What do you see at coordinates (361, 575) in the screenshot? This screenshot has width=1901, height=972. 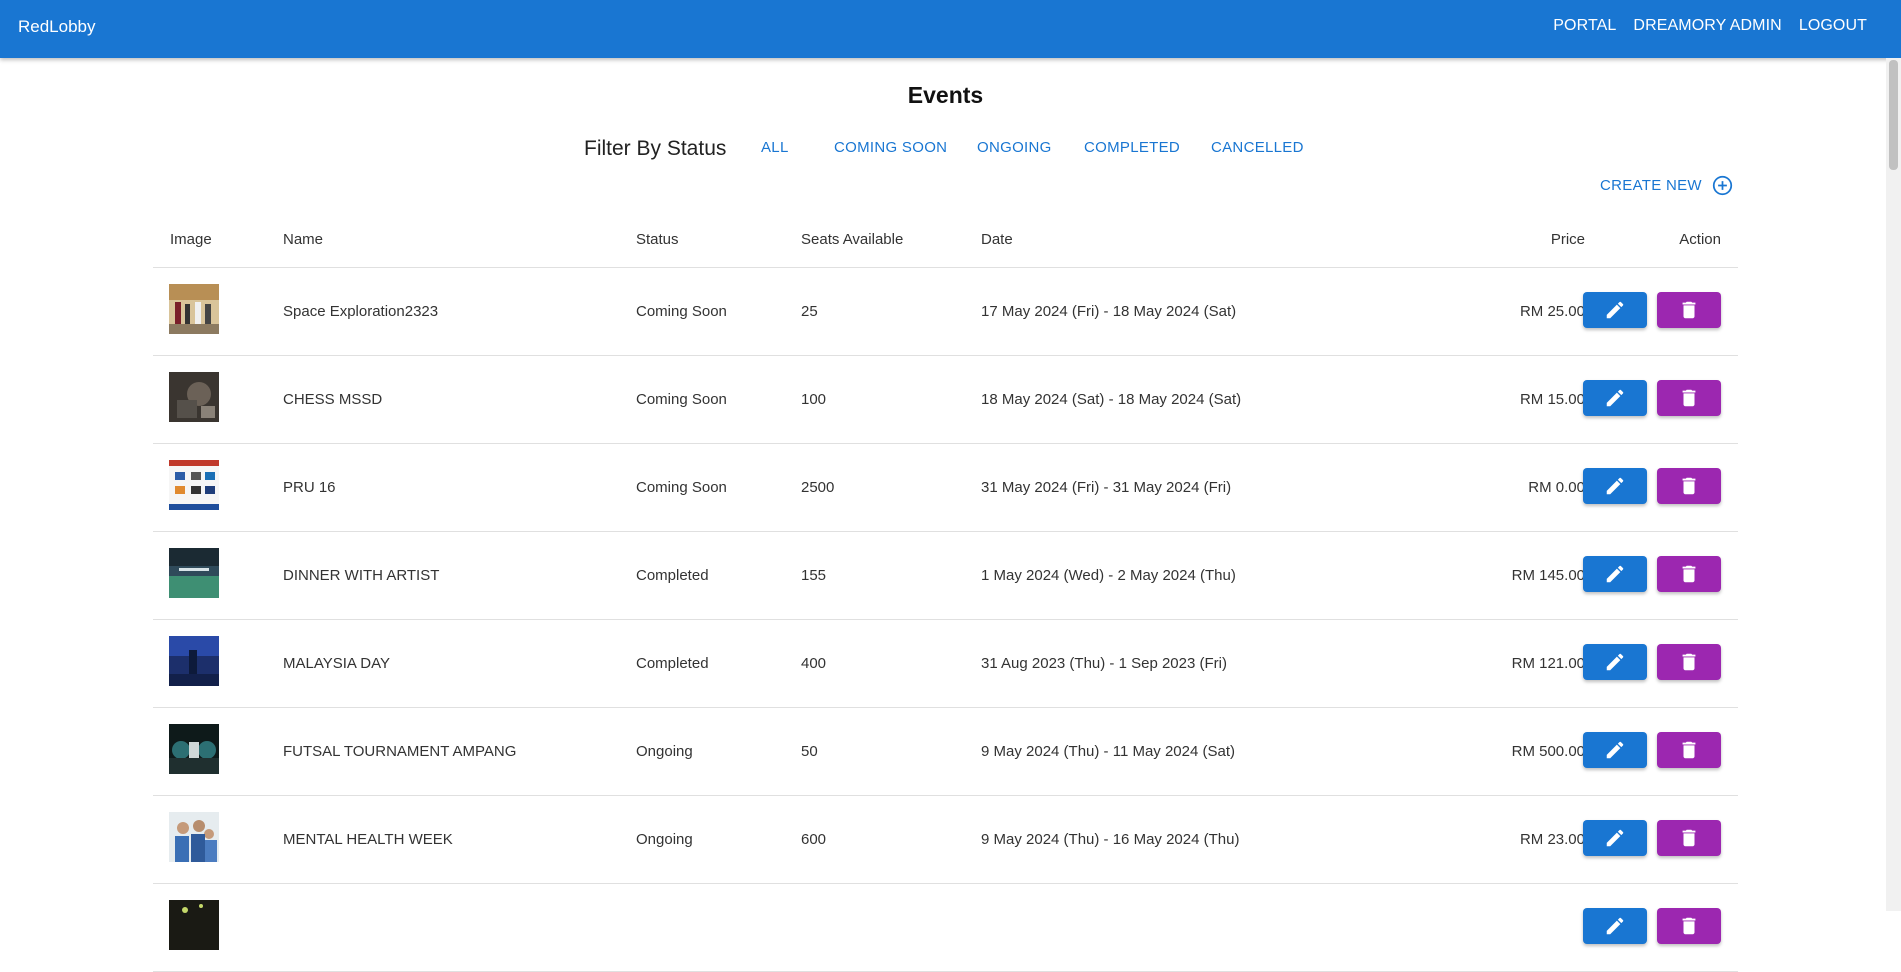 I see `event-name: DINNER WITH ARTIST` at bounding box center [361, 575].